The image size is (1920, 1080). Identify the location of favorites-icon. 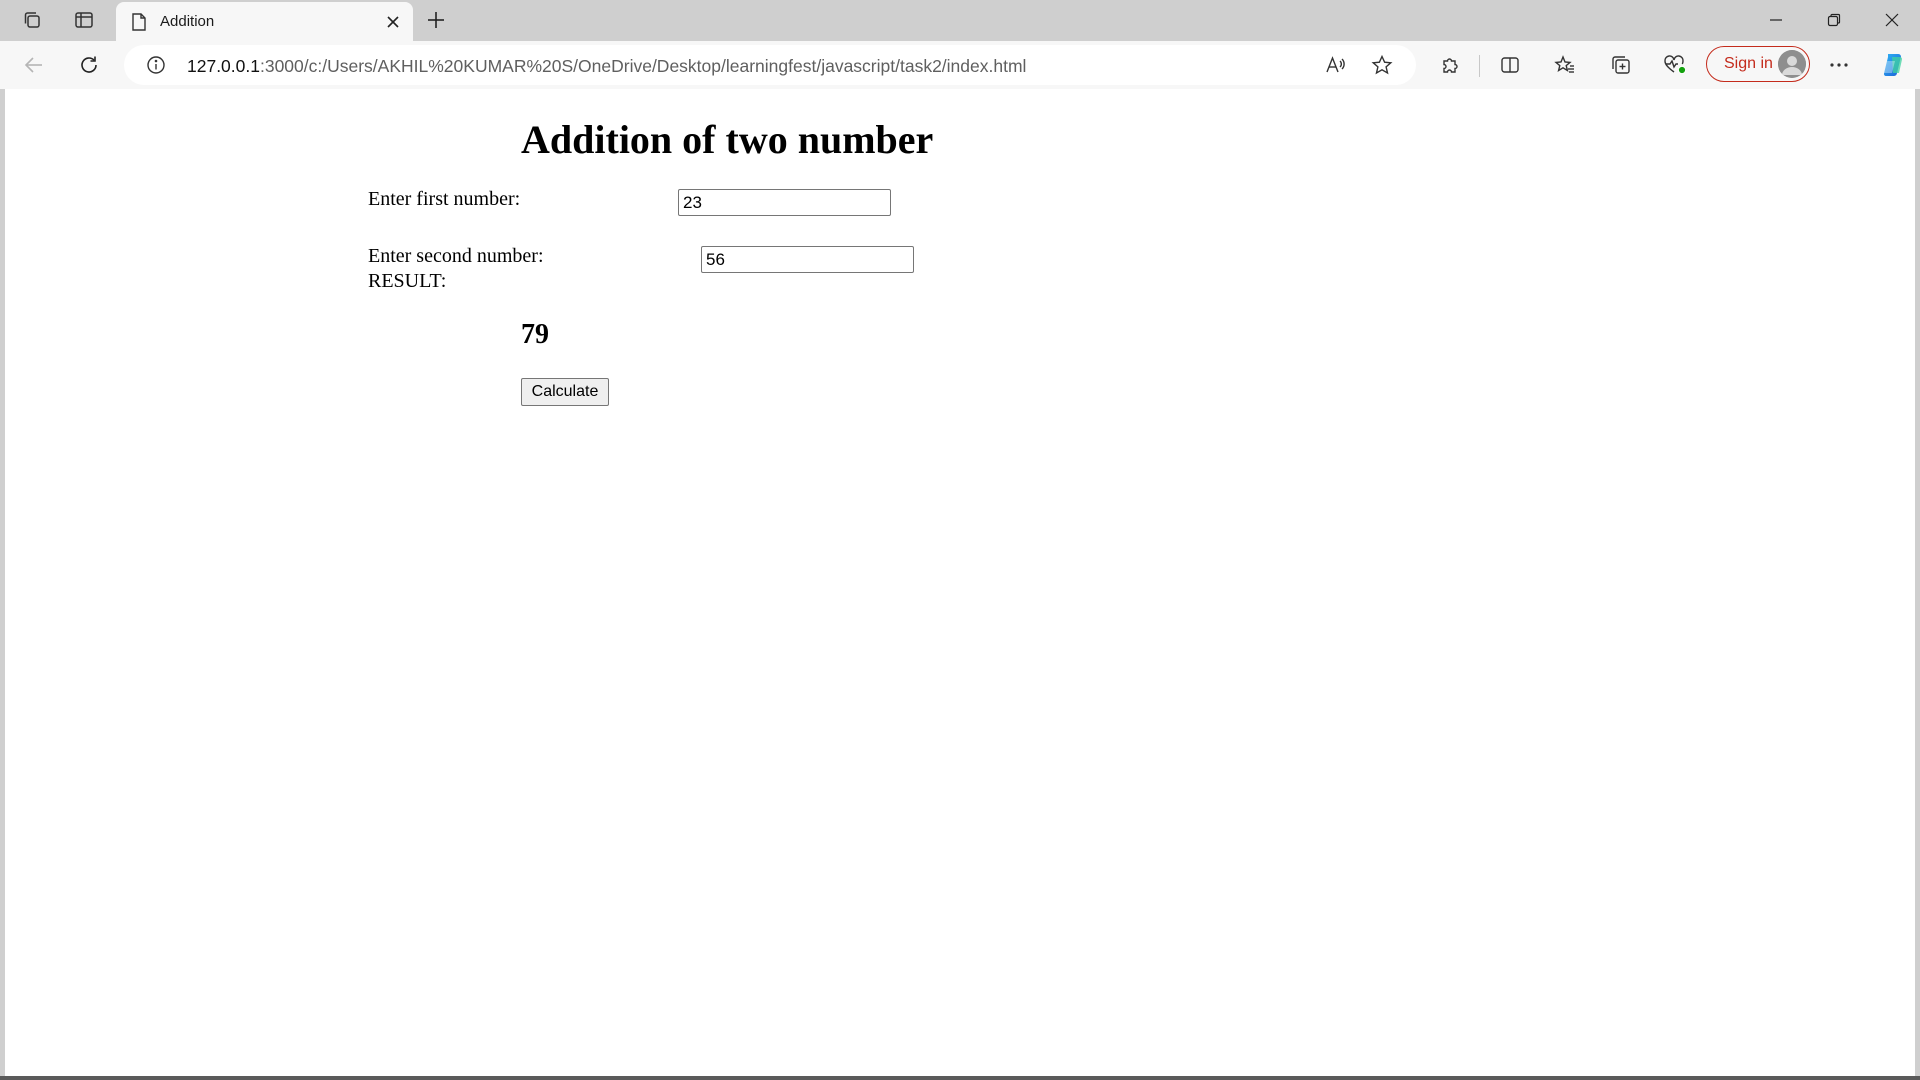
(1565, 65).